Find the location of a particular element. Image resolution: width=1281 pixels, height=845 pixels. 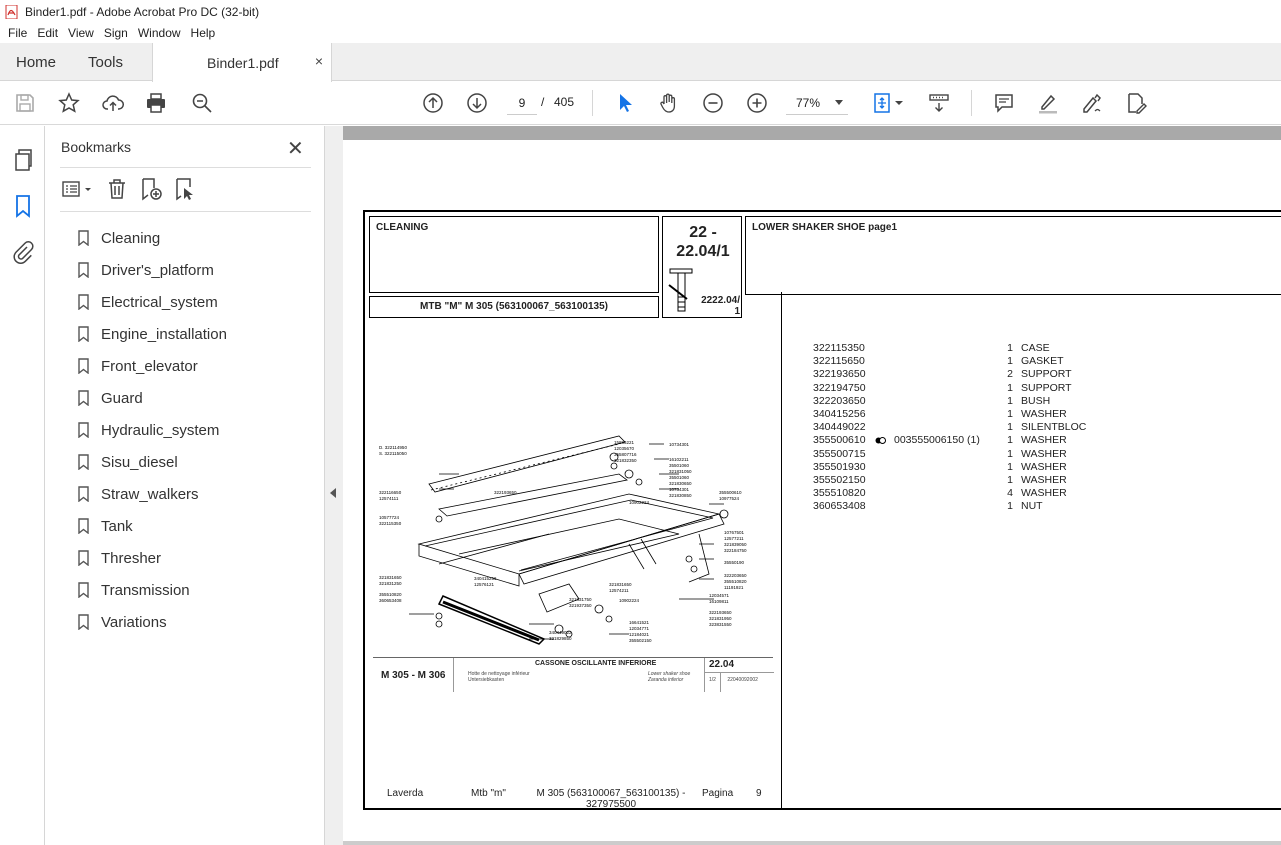

svg-text: 11191921 is located at coordinates (734, 587).